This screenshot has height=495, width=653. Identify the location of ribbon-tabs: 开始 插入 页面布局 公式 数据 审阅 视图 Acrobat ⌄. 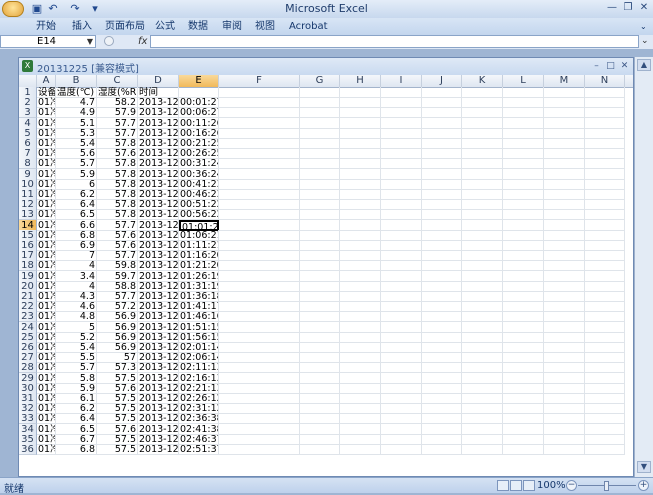
(326, 27).